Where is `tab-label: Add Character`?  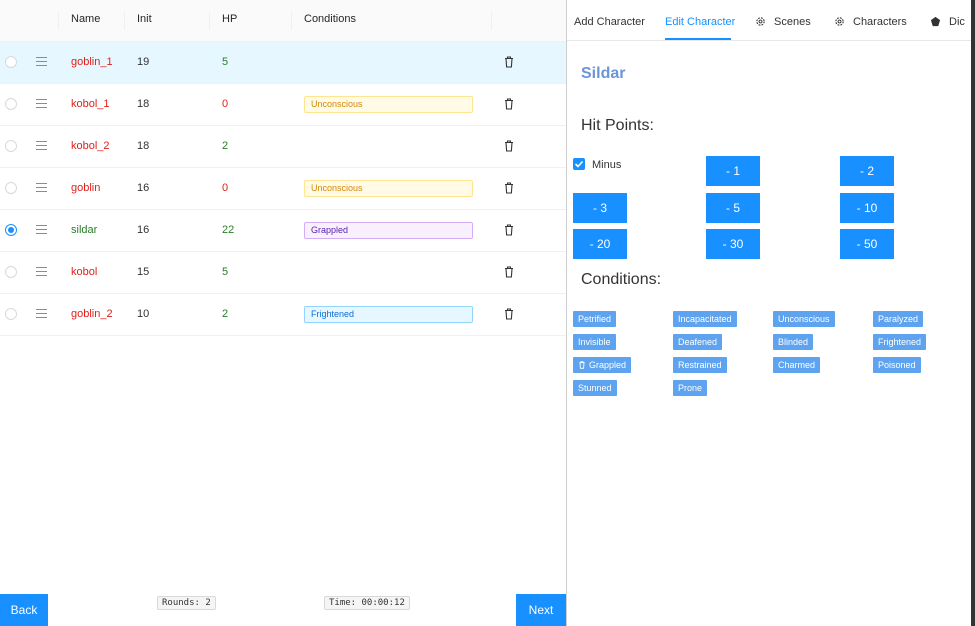 tab-label: Add Character is located at coordinates (609, 22).